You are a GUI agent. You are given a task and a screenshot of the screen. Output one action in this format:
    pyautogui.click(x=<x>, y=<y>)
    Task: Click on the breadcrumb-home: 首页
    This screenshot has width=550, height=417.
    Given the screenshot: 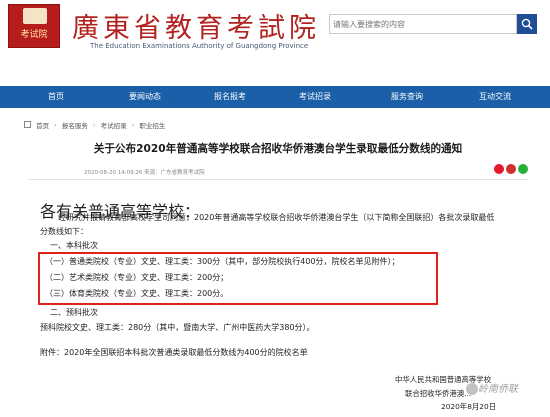 What is the action you would take?
    pyautogui.click(x=42, y=125)
    